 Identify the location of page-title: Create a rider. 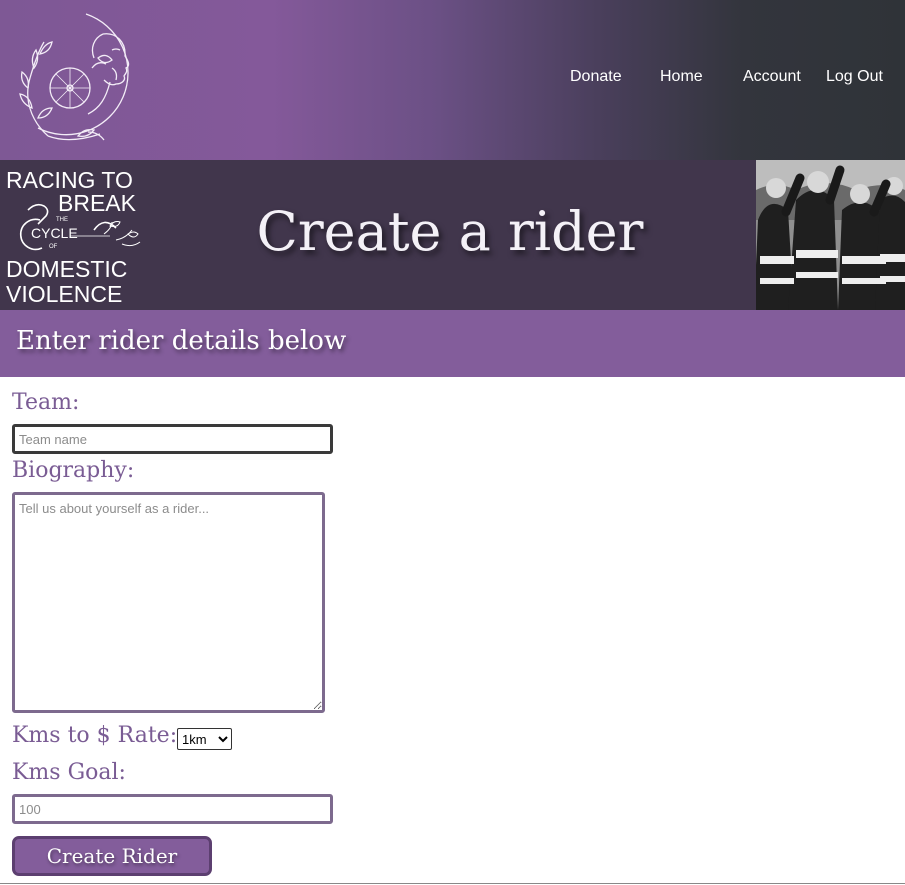
(450, 231).